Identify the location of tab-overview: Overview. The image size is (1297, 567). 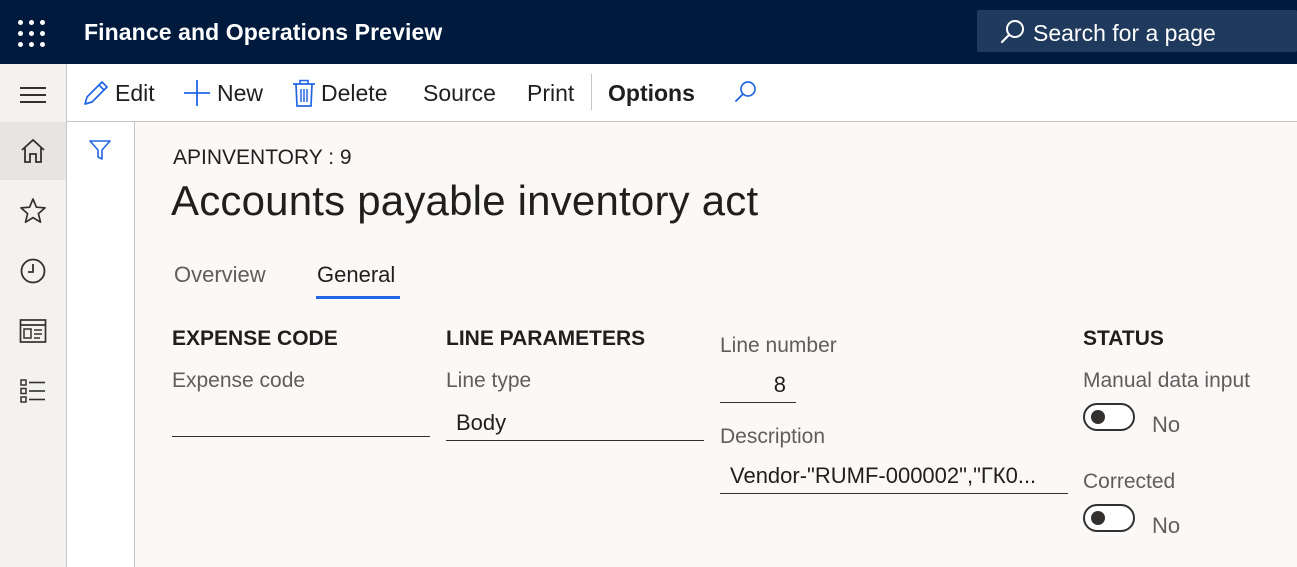
(220, 275).